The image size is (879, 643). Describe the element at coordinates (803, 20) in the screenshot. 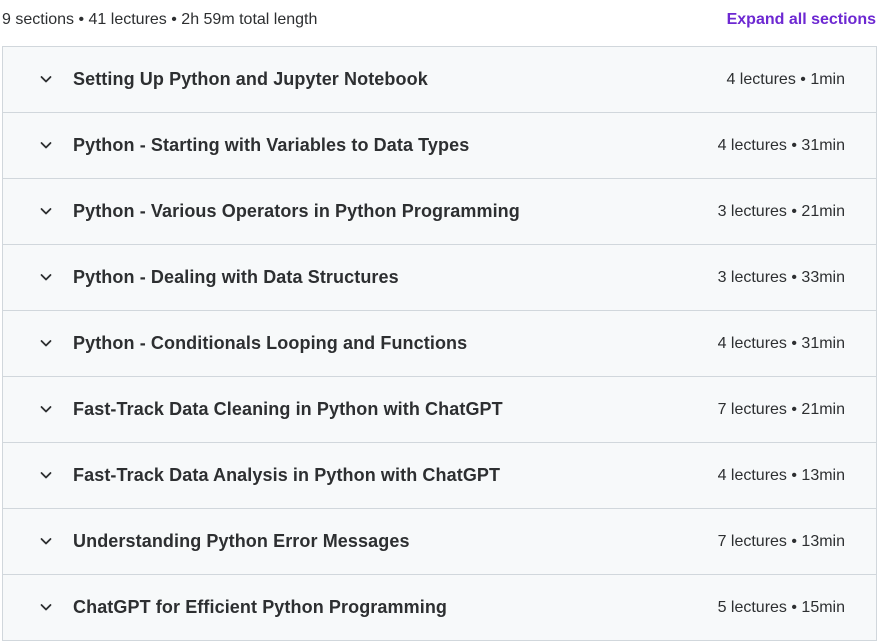

I see `expand-all-sections-button: Expand all sections` at that location.